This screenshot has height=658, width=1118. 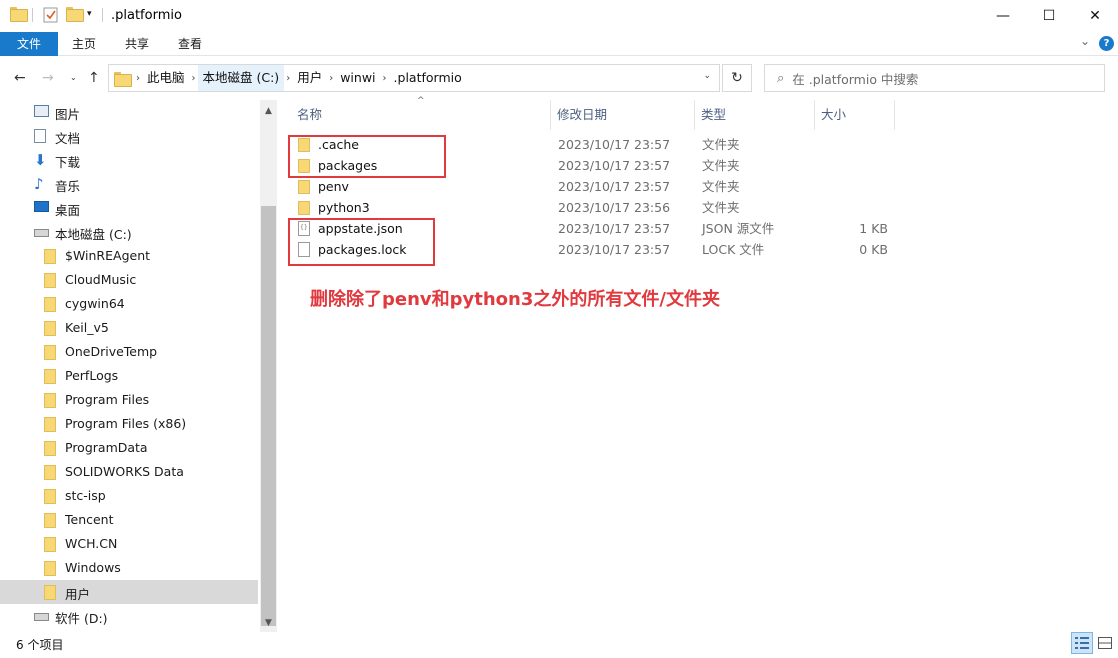 I want to click on refresh-icon: ↻, so click(x=737, y=78).